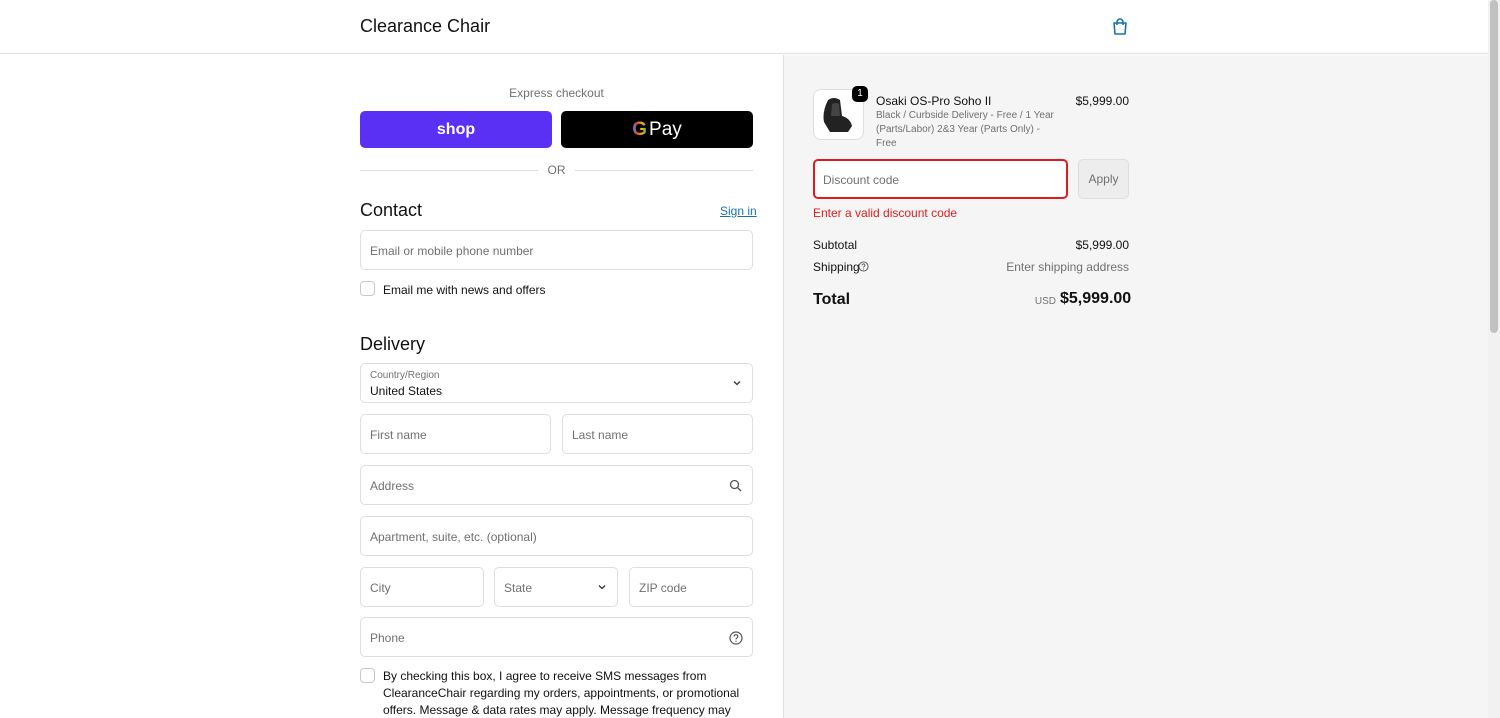 The height and width of the screenshot is (718, 1500). Describe the element at coordinates (367, 675) in the screenshot. I see `sms-checkbox` at that location.